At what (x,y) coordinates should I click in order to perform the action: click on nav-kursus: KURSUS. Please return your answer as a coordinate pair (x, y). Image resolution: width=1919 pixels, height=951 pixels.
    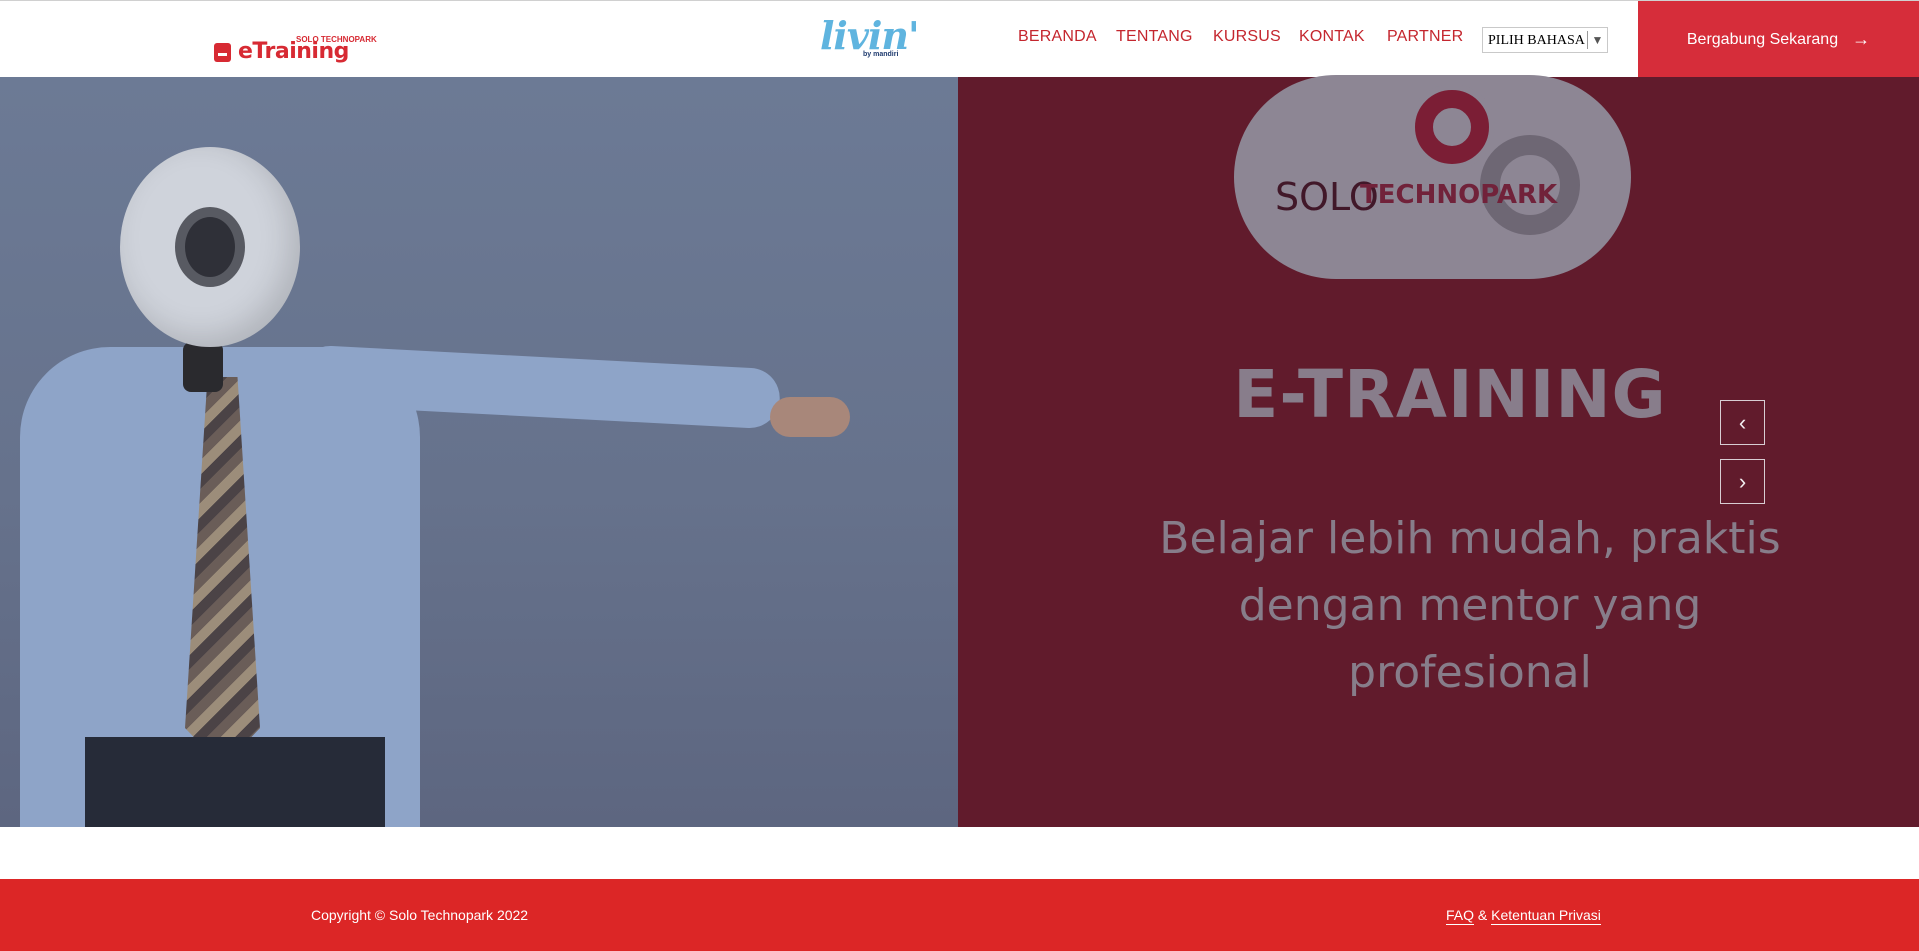
    Looking at the image, I should click on (1247, 37).